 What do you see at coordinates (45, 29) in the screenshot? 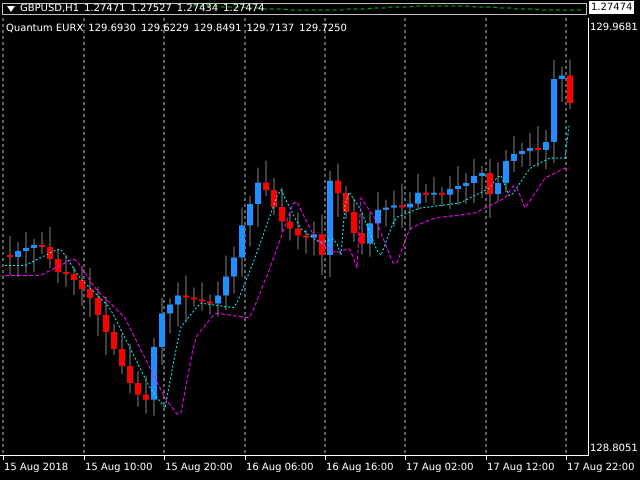
I see `indicator-title: Quantum EURX` at bounding box center [45, 29].